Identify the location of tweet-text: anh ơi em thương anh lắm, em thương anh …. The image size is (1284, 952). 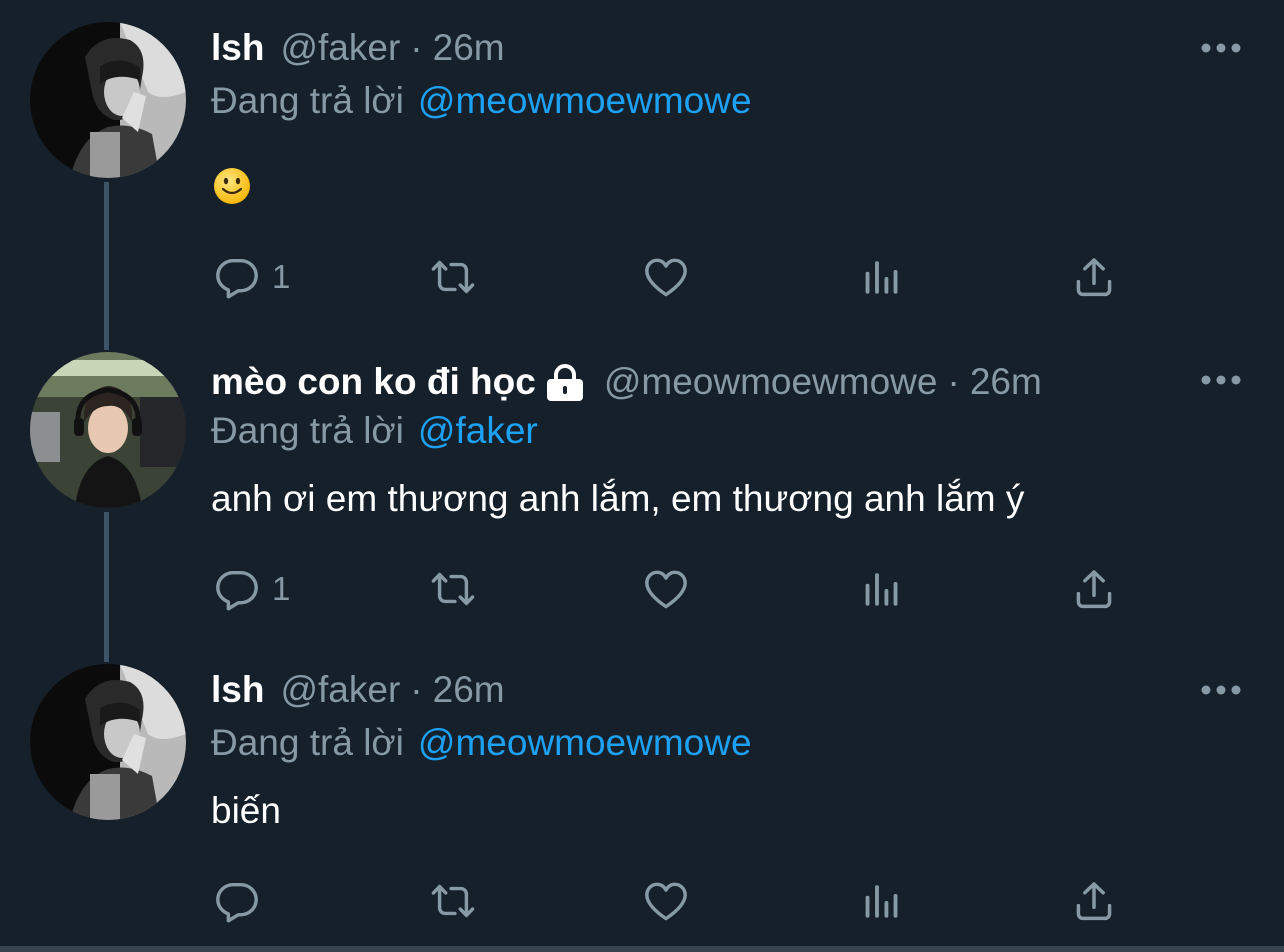
(618, 498).